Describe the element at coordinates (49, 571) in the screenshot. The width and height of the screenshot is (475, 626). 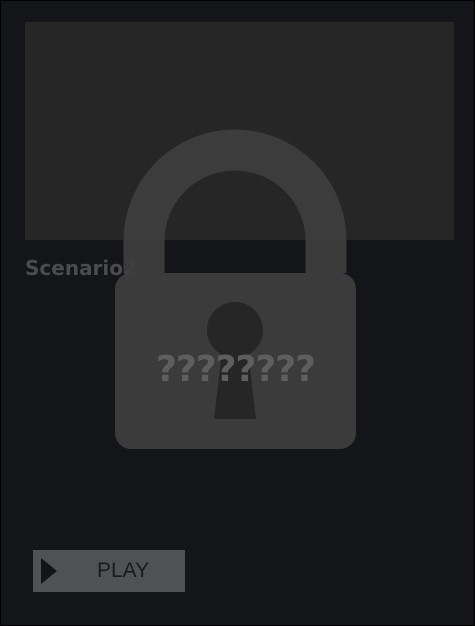
I see `play-icon` at that location.